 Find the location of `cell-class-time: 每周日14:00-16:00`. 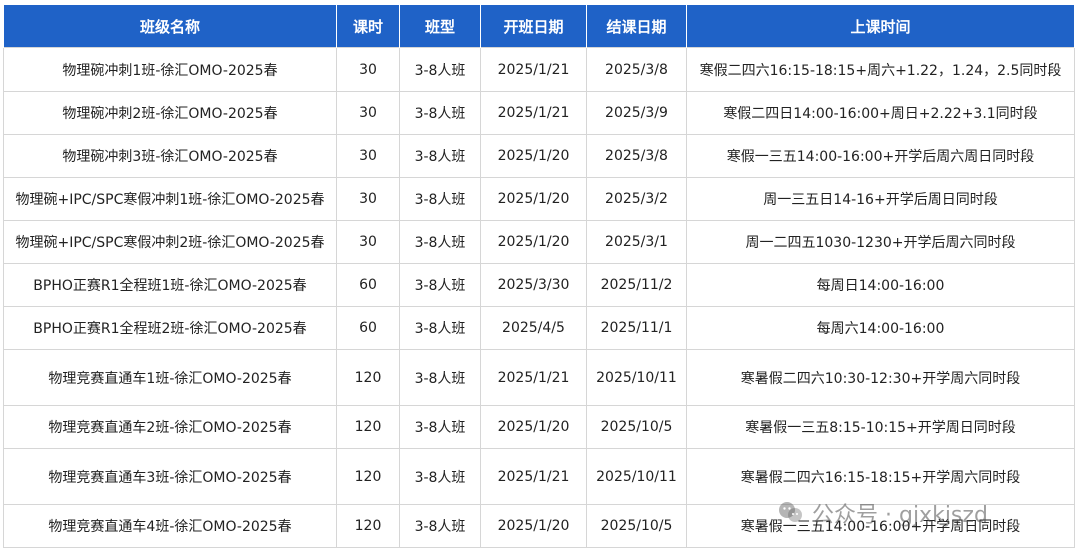

cell-class-time: 每周日14:00-16:00 is located at coordinates (880, 285).